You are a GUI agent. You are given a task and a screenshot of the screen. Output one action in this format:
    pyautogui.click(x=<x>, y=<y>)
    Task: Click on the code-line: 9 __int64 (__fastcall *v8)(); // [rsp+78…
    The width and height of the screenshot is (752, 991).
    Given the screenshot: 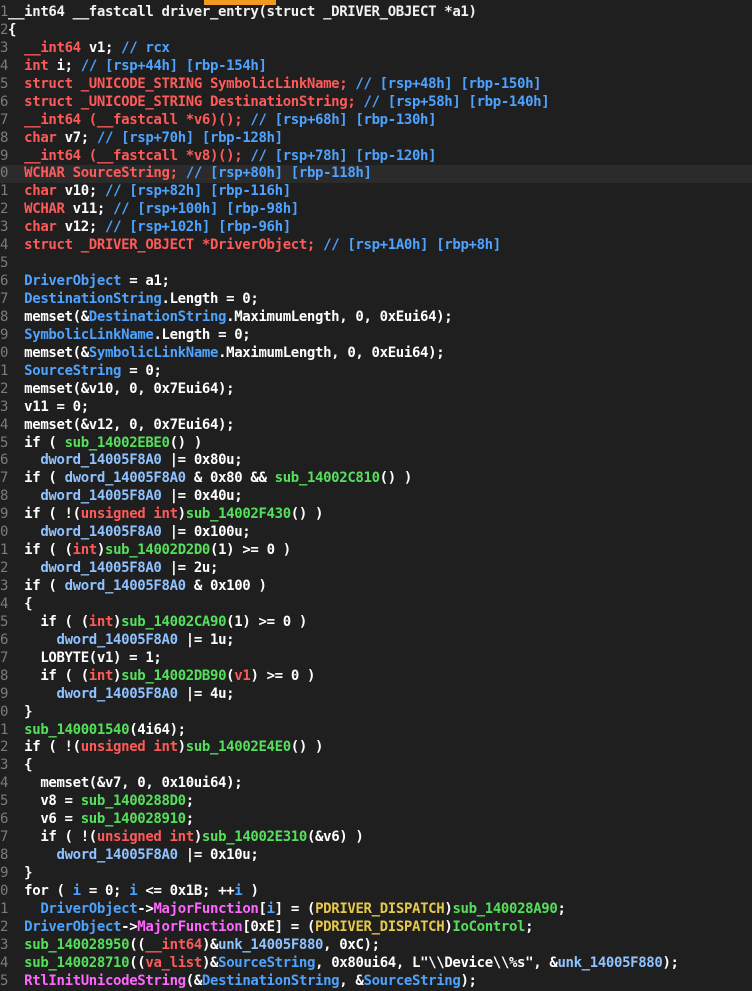 What is the action you would take?
    pyautogui.click(x=376, y=157)
    